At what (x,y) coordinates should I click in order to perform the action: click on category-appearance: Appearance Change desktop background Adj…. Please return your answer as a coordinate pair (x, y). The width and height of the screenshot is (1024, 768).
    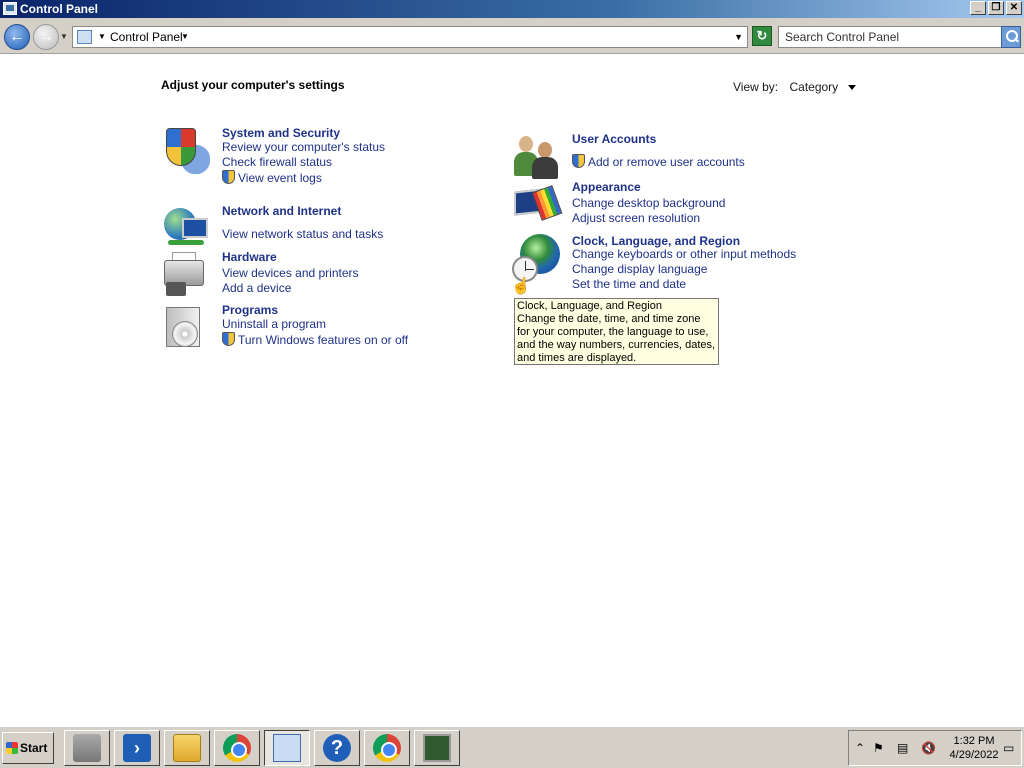
    Looking at the image, I should click on (672, 204).